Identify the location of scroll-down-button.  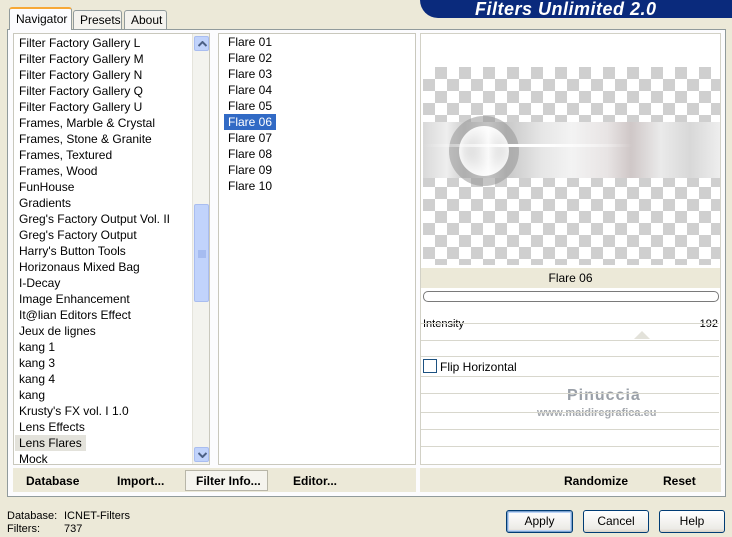
(201, 454).